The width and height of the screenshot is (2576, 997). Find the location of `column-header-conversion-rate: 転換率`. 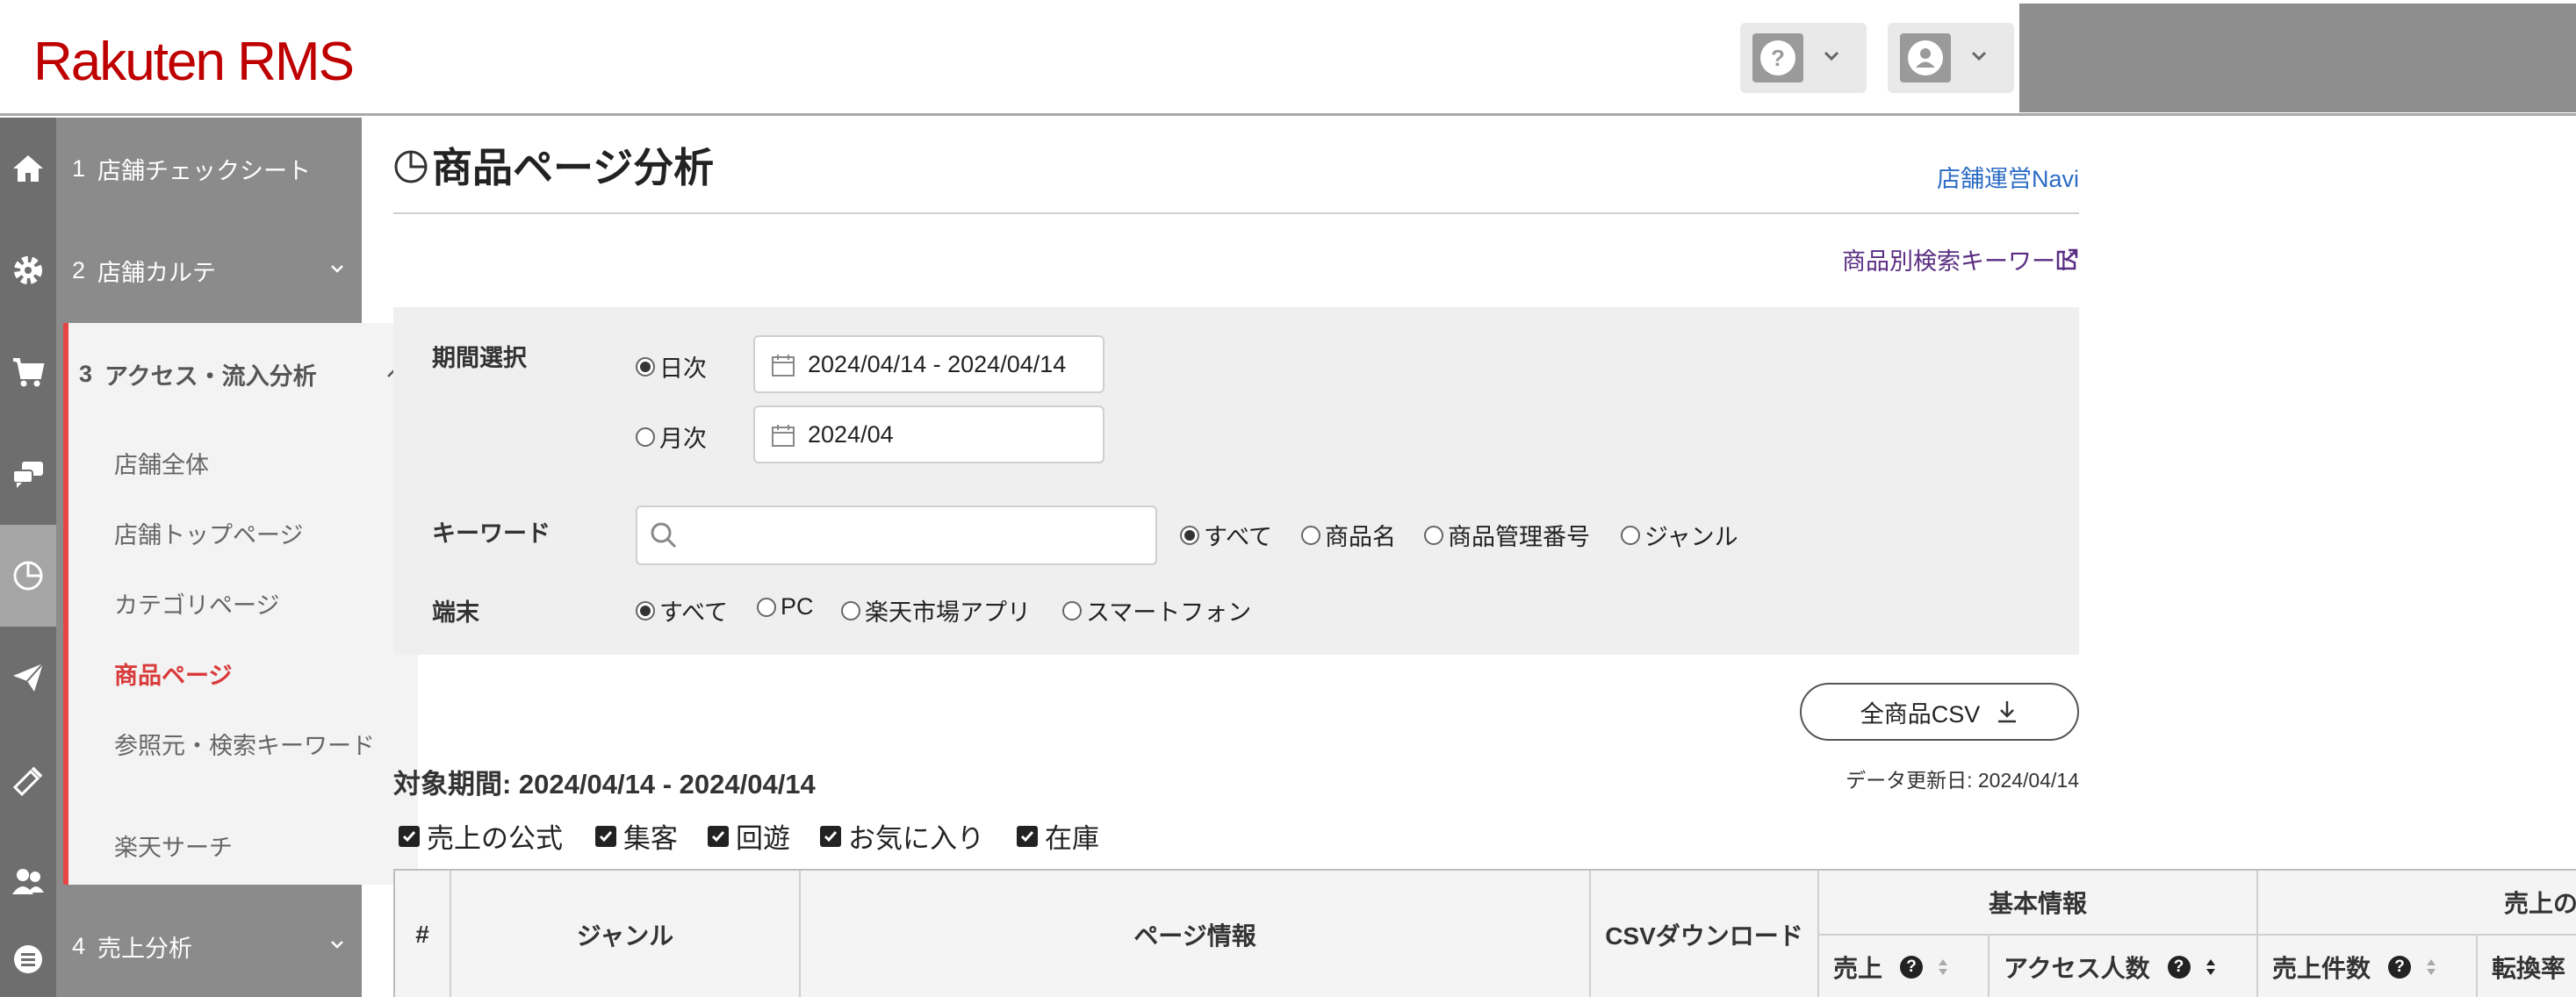

column-header-conversion-rate: 転換率 is located at coordinates (2527, 965).